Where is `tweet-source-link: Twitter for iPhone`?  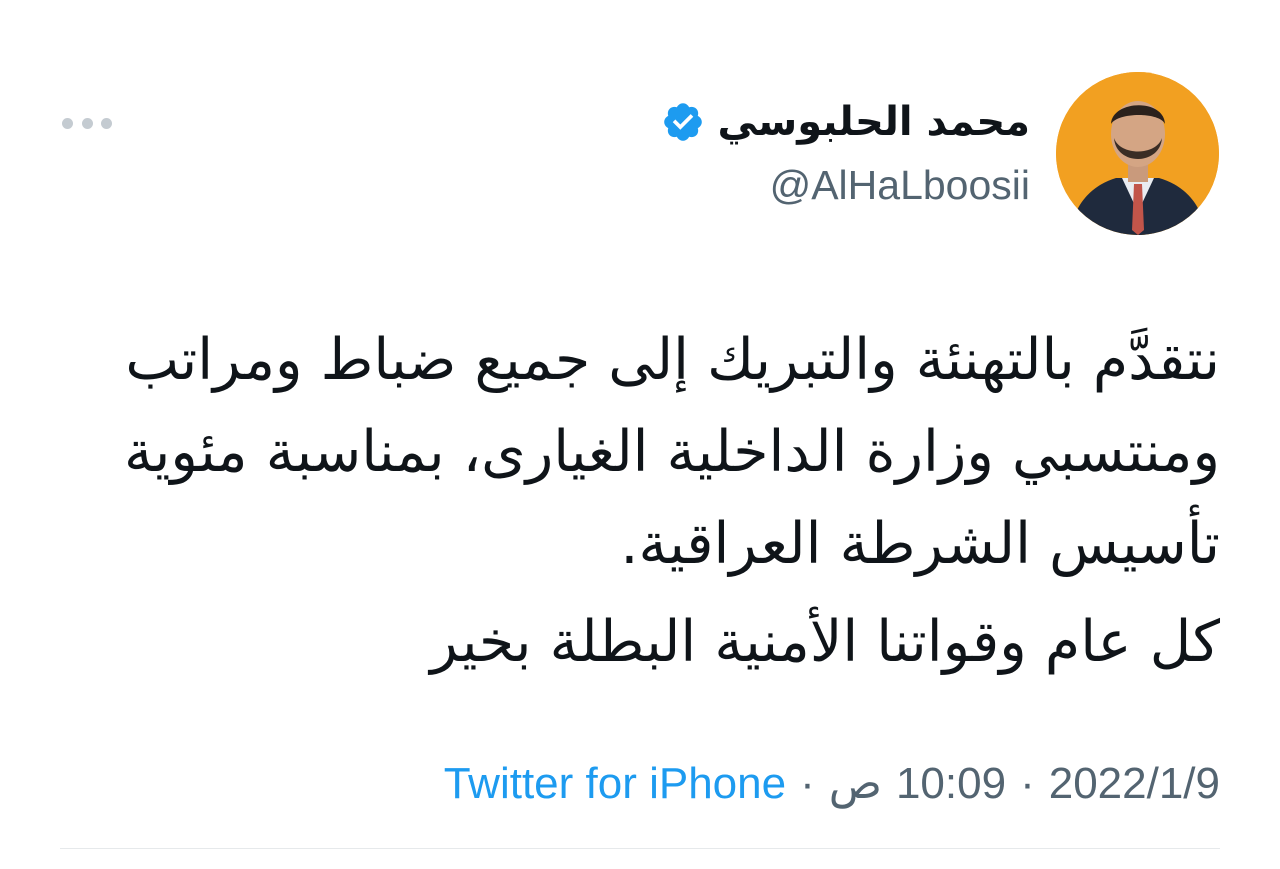
tweet-source-link: Twitter for iPhone is located at coordinates (615, 784).